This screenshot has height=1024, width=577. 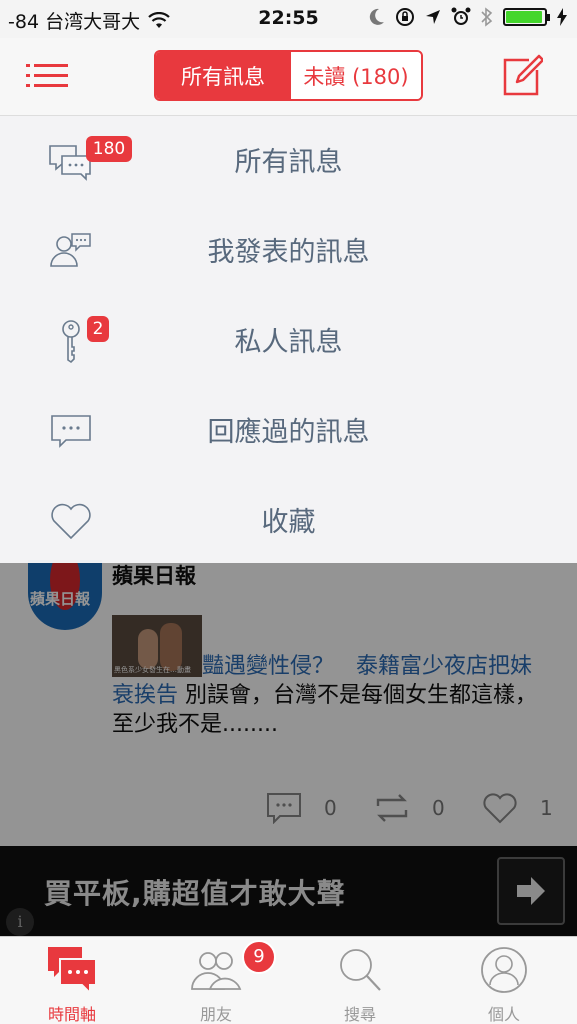 I want to click on compose-icon, so click(x=522, y=75).